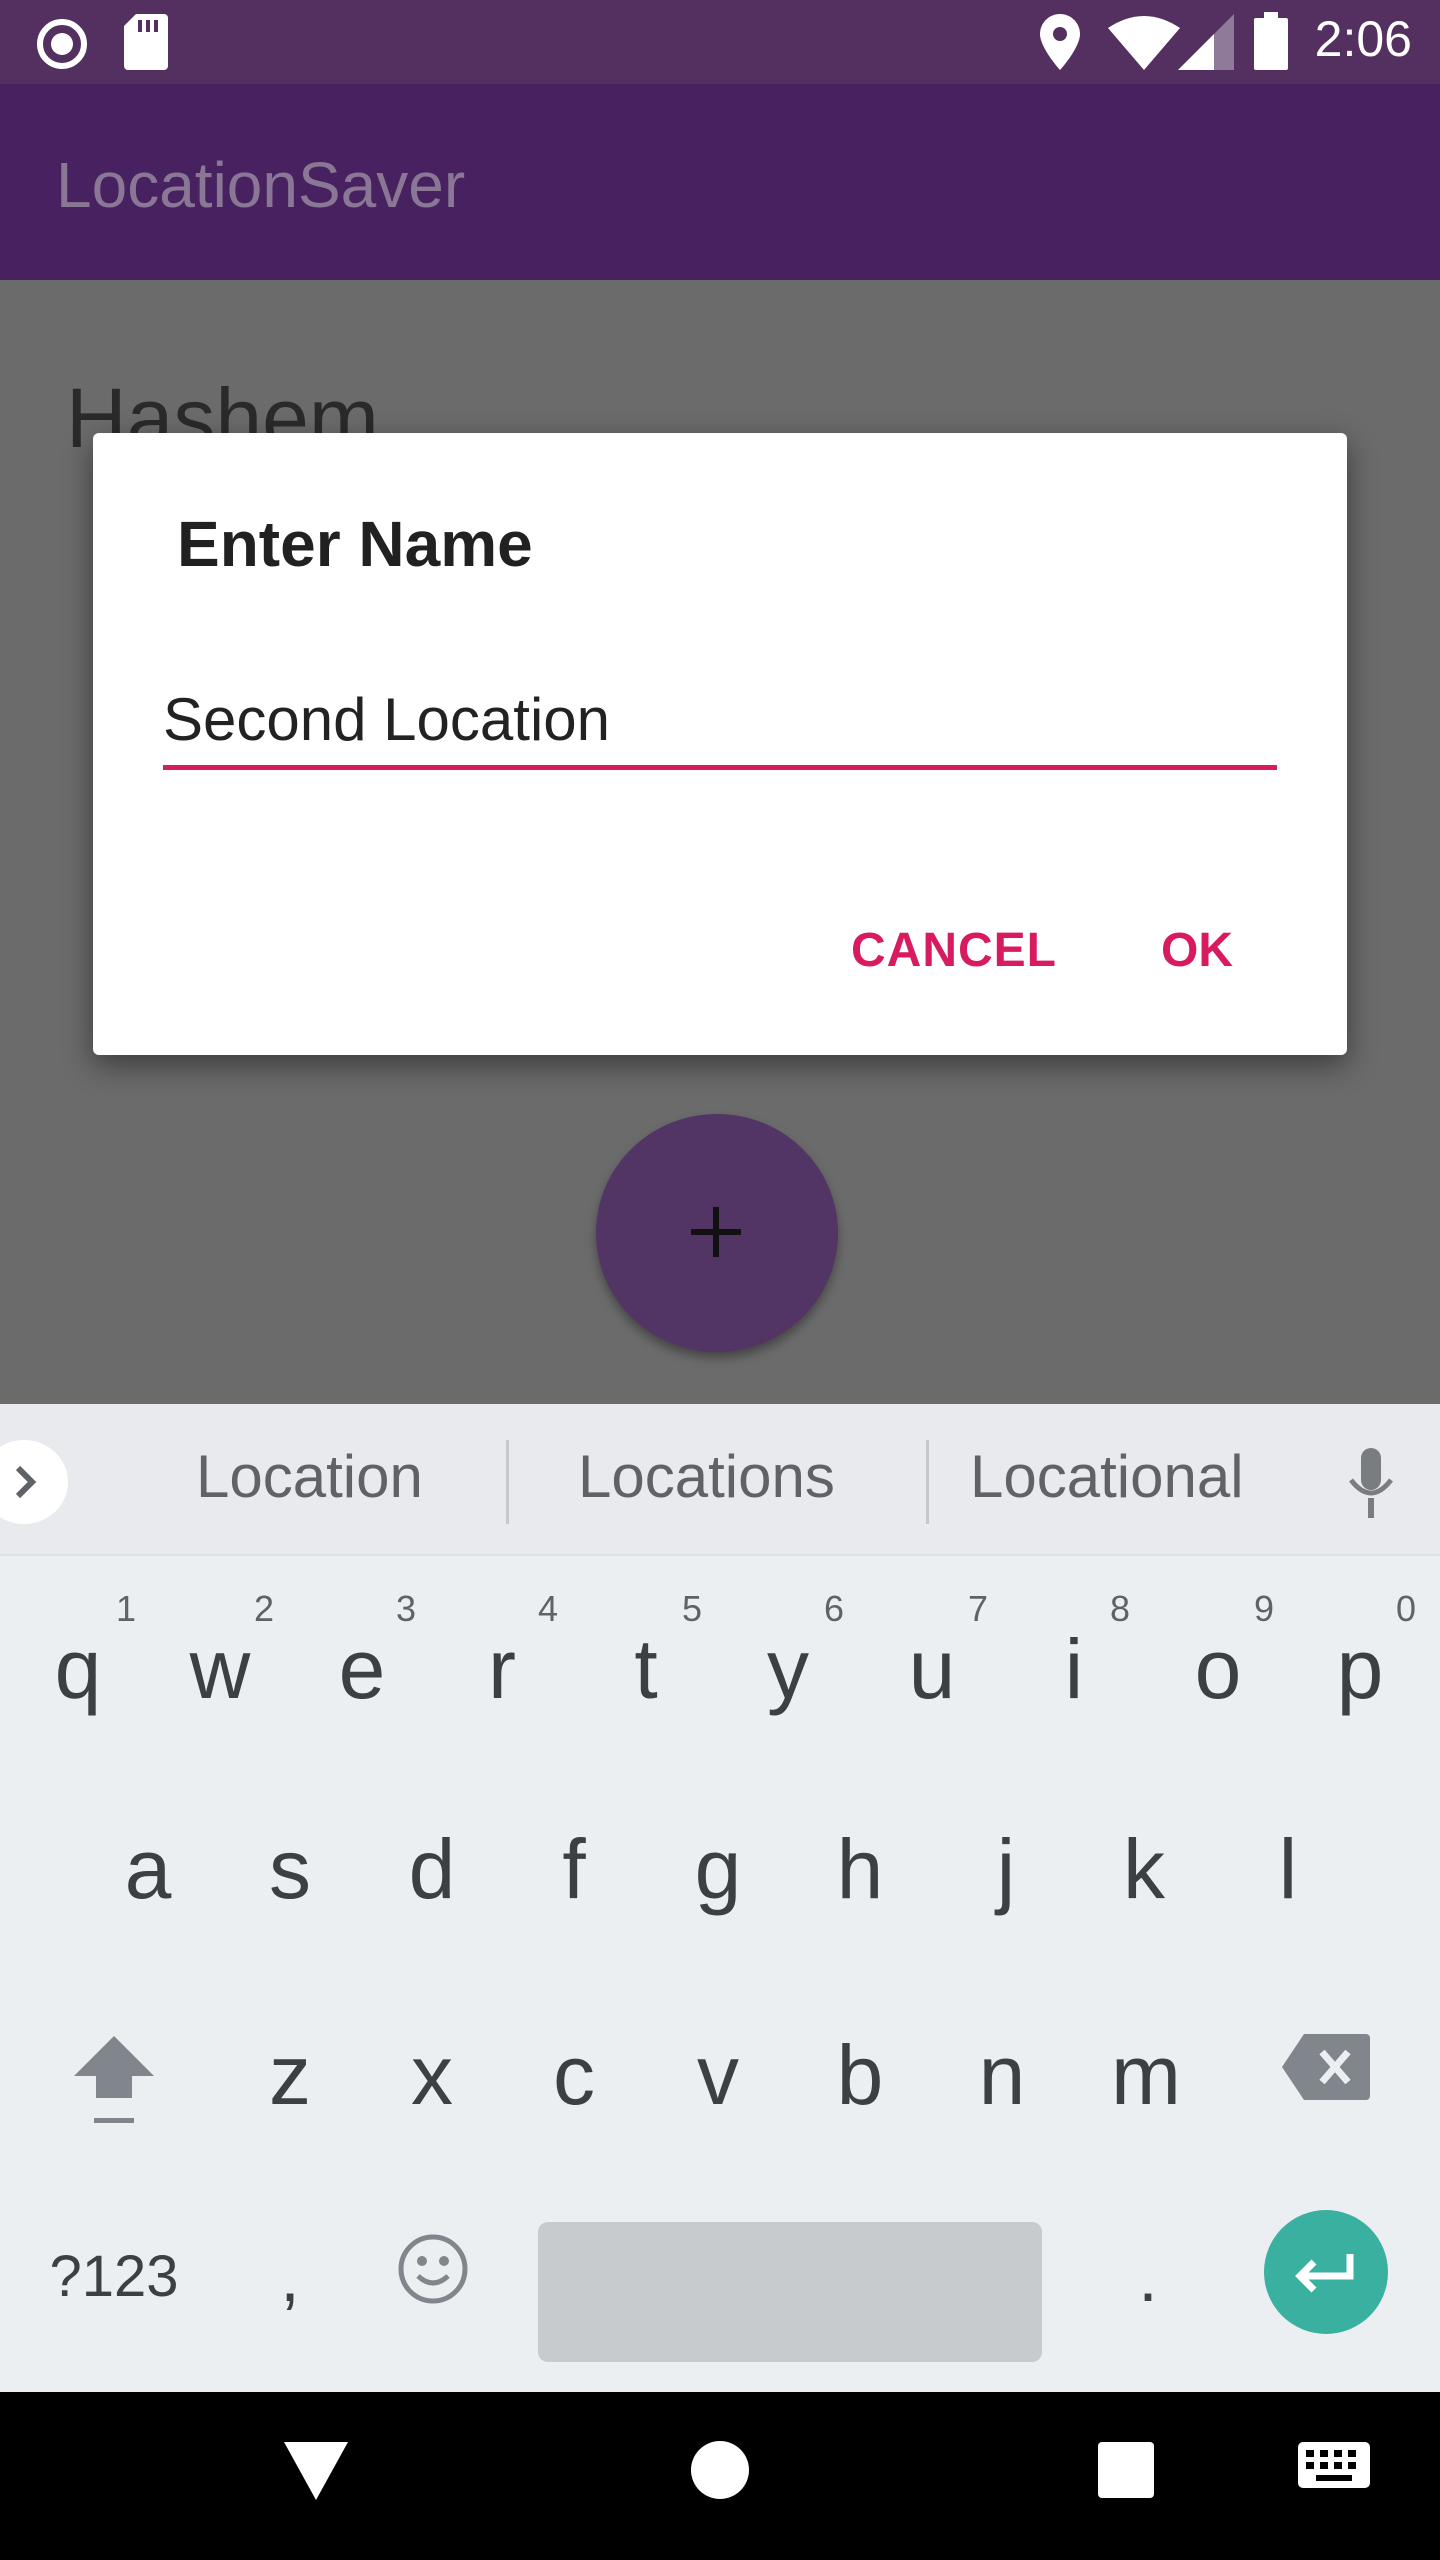  Describe the element at coordinates (146, 42) in the screenshot. I see `sd-card-icon` at that location.